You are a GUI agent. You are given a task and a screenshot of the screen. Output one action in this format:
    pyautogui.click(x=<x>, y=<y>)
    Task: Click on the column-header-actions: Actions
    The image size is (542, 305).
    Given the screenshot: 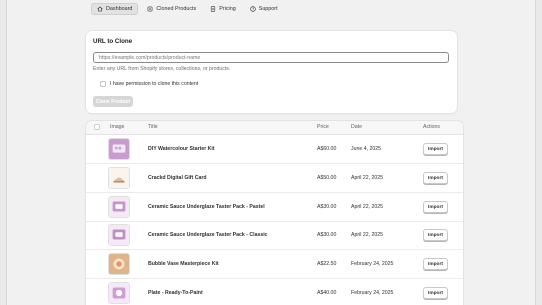 What is the action you would take?
    pyautogui.click(x=432, y=127)
    